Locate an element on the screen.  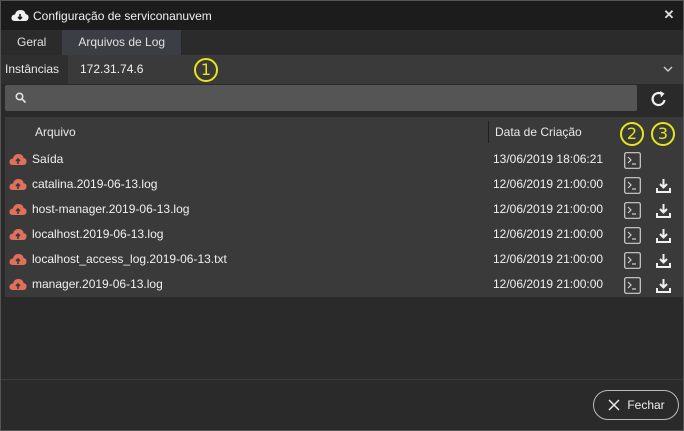
column-divider is located at coordinates (488, 132).